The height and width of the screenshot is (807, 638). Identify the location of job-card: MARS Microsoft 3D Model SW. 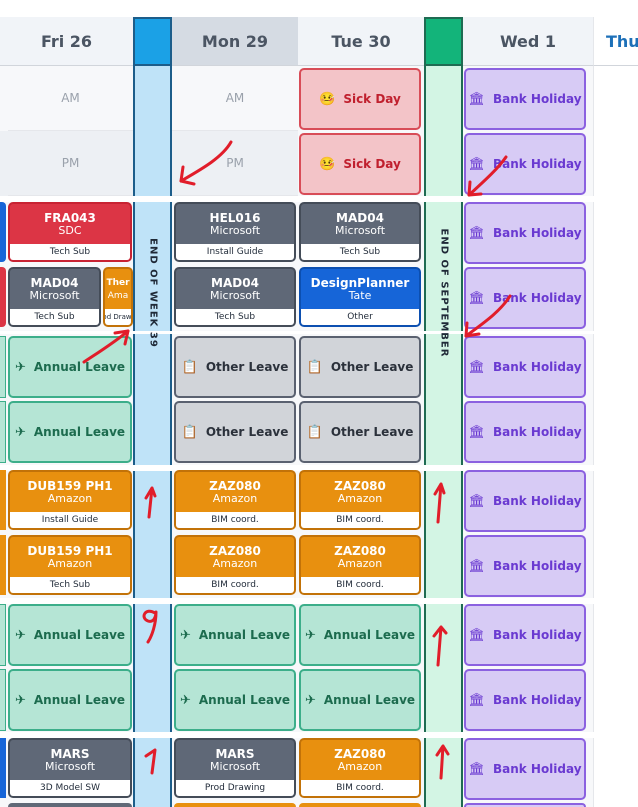
(70, 768).